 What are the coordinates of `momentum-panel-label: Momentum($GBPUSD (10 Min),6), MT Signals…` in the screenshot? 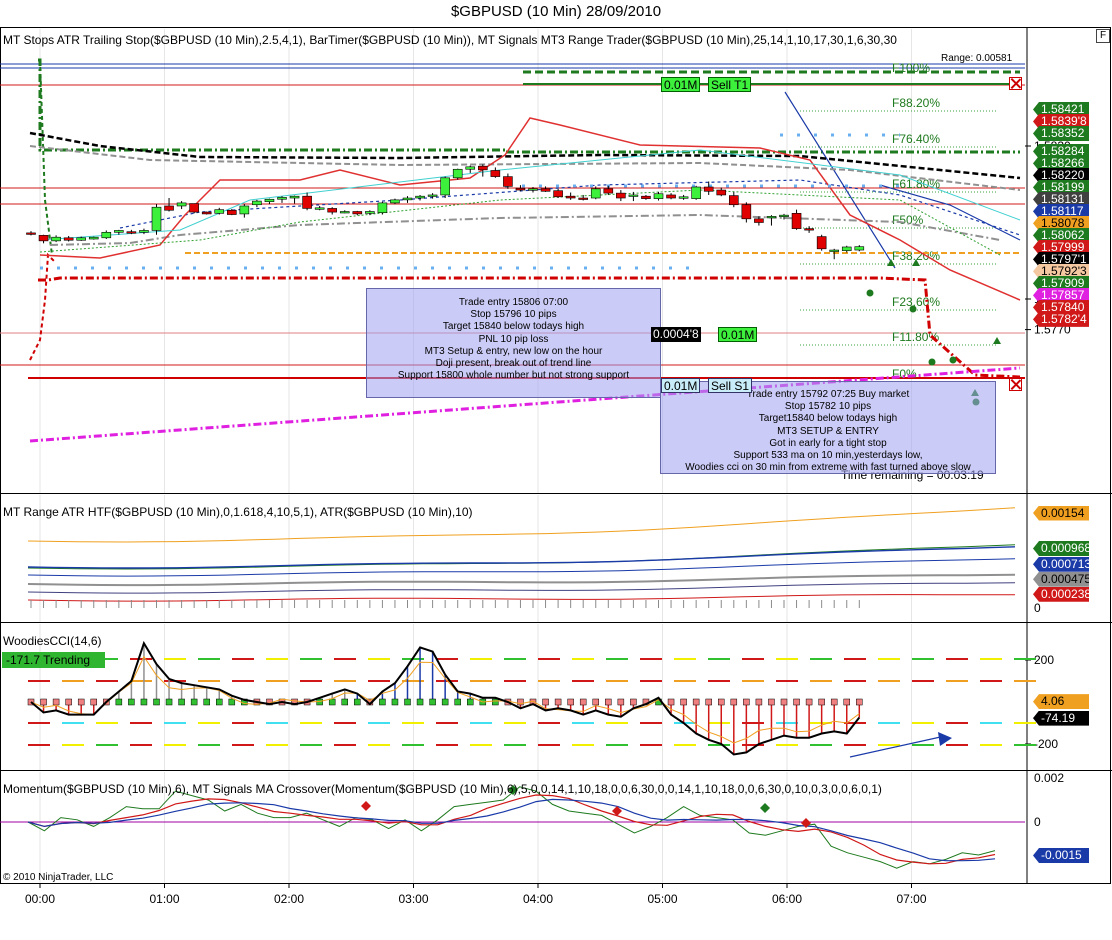 It's located at (442, 789).